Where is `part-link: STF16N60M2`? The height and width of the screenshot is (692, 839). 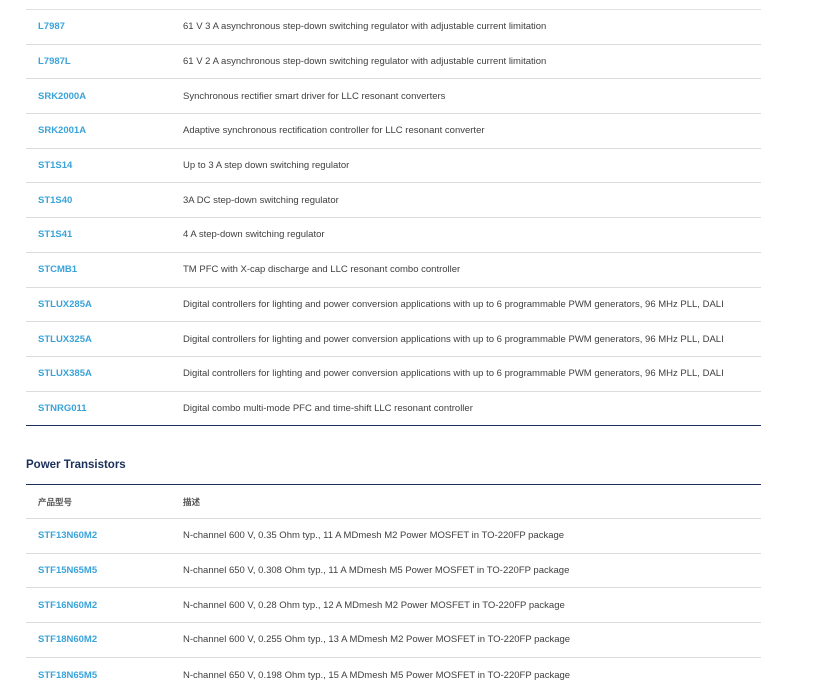 part-link: STF16N60M2 is located at coordinates (98, 605).